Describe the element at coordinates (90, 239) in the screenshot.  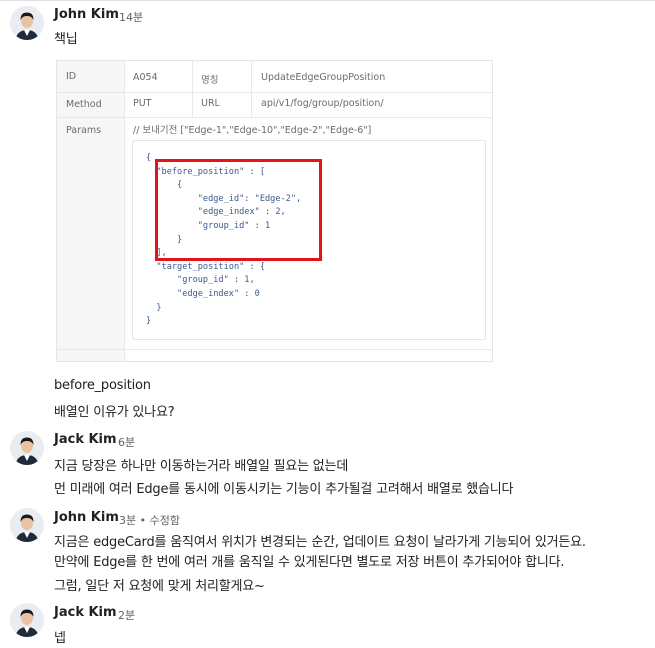
I see `params-label: Params` at that location.